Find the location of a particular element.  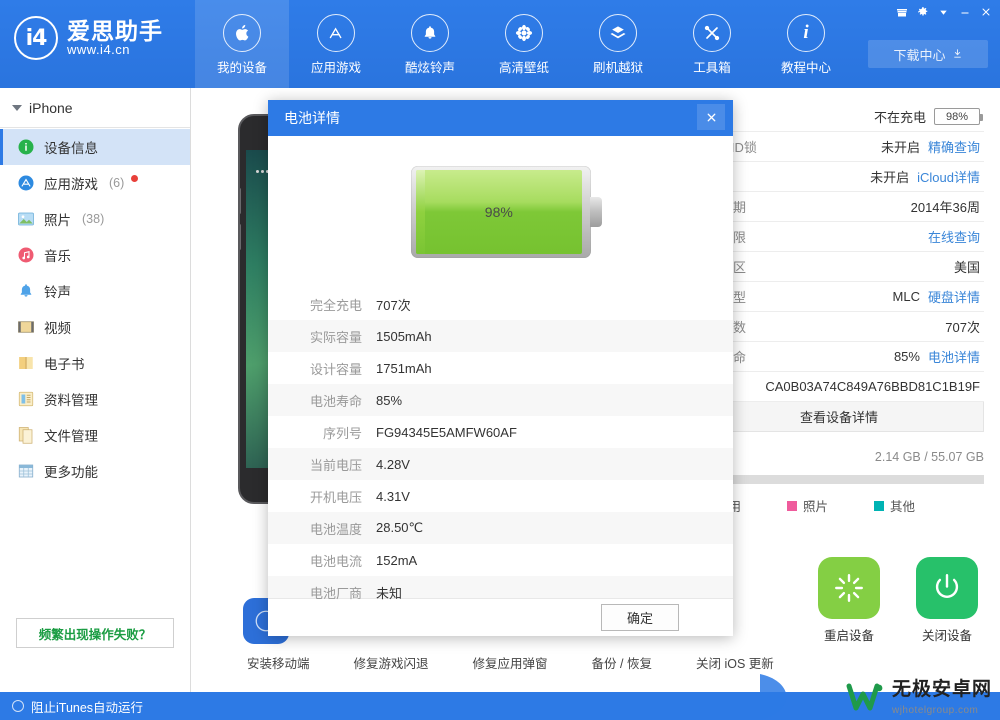

detail-label: 电池寿命 is located at coordinates (335, 401).